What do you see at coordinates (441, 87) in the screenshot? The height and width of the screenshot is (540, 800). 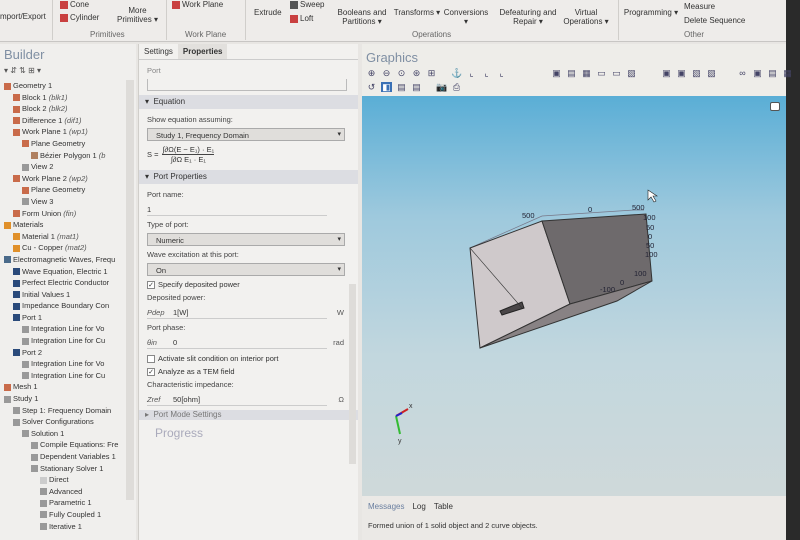 I see `camera-icon: 📷` at bounding box center [441, 87].